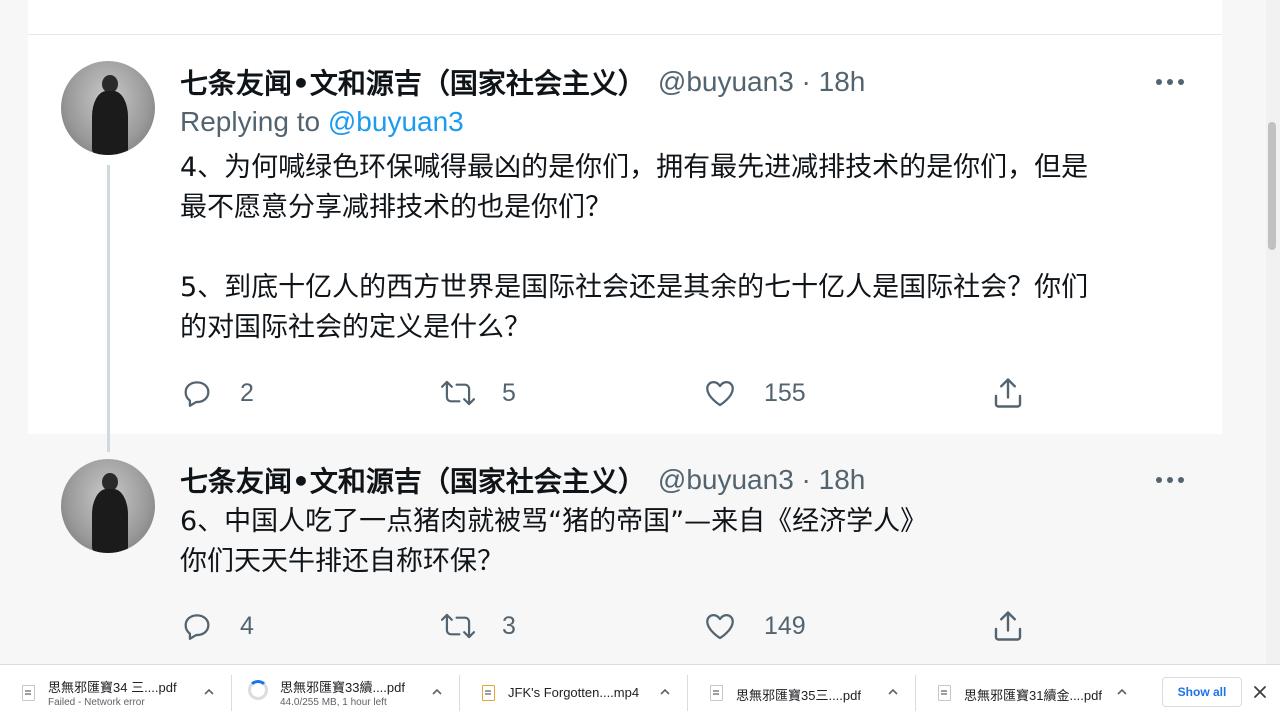  What do you see at coordinates (509, 625) in the screenshot?
I see `retweet-count: 3` at bounding box center [509, 625].